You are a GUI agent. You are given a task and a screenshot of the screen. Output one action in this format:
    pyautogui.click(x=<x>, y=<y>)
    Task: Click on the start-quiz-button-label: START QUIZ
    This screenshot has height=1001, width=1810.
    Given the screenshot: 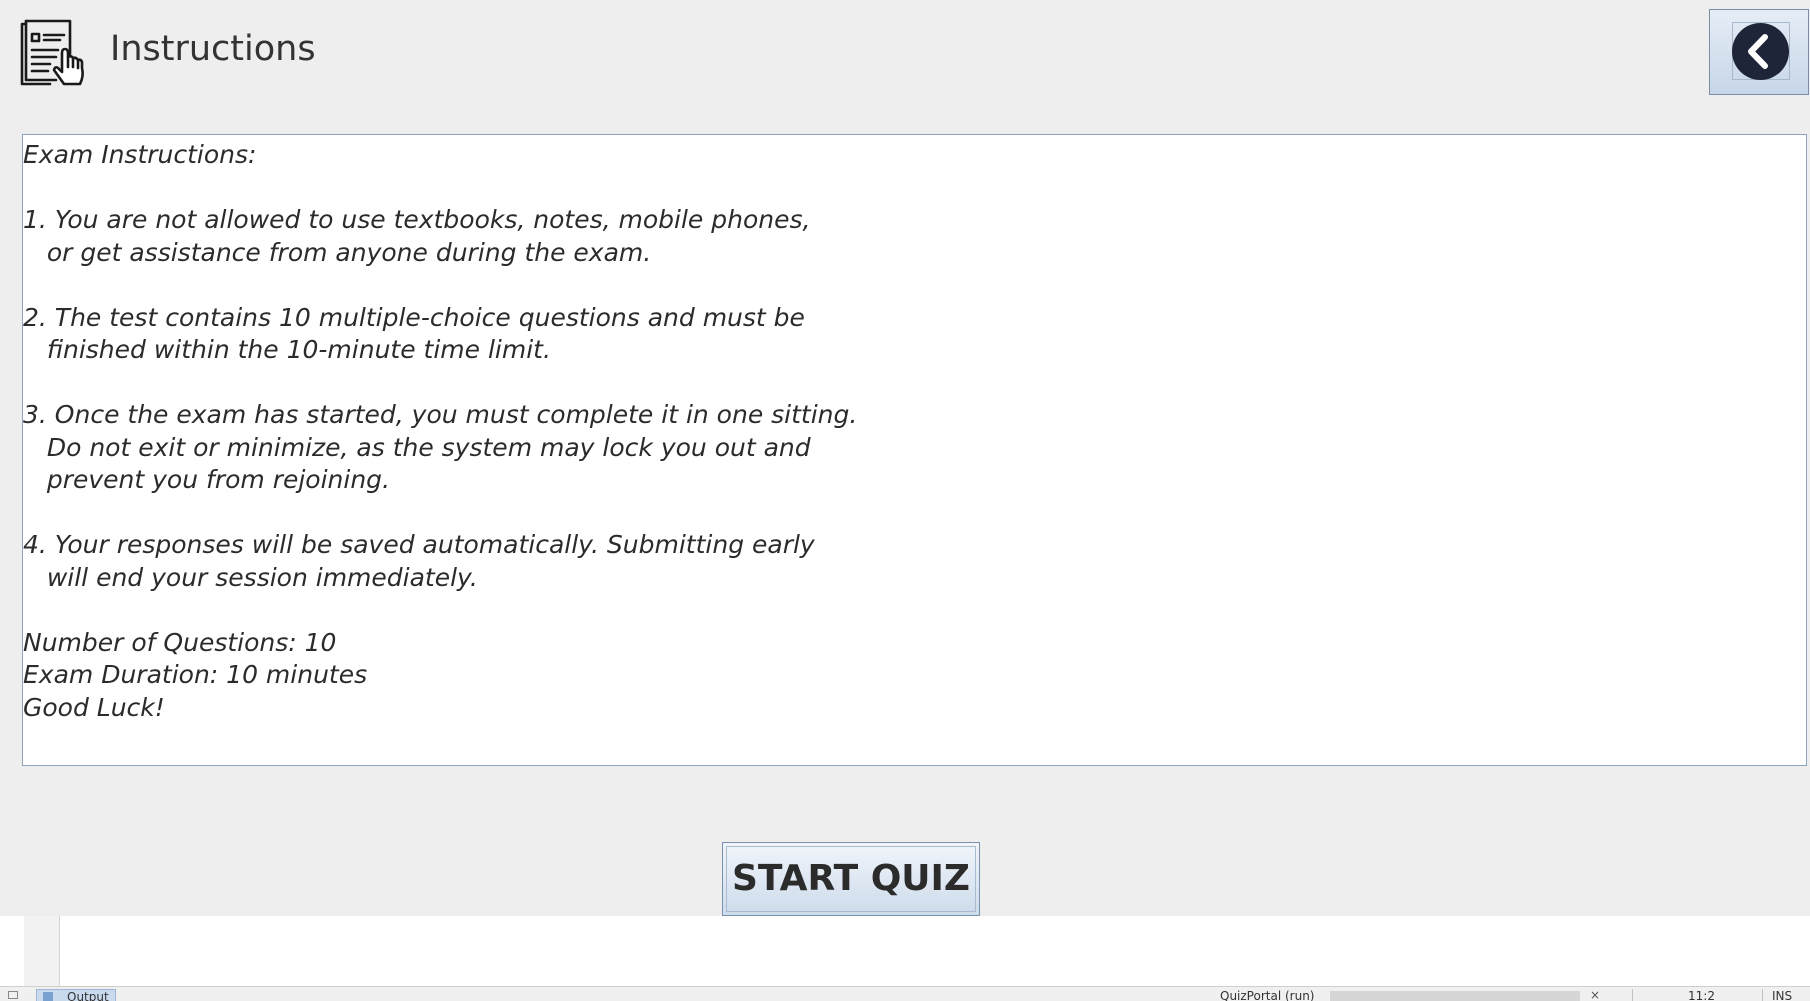 What is the action you would take?
    pyautogui.click(x=851, y=878)
    